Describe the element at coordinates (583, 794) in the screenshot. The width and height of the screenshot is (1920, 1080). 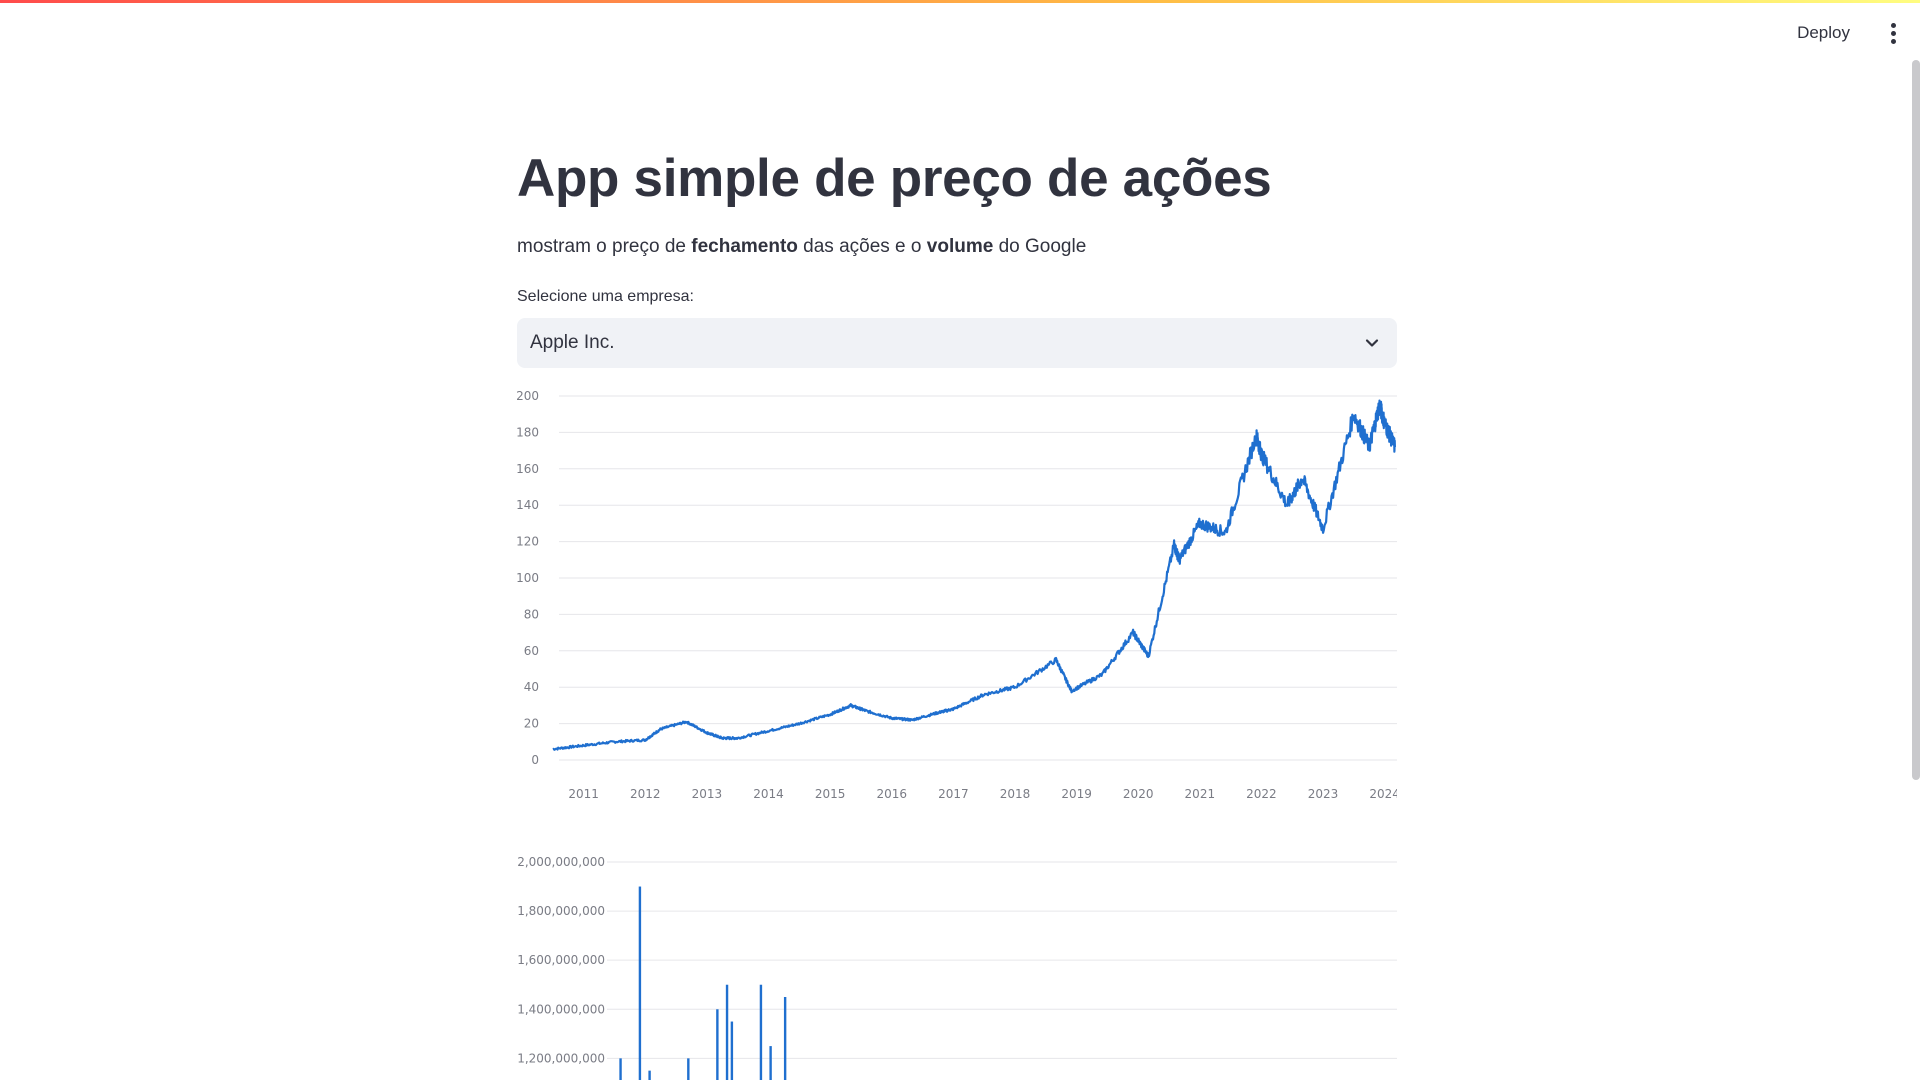
I see `x-tick-label: 2011` at that location.